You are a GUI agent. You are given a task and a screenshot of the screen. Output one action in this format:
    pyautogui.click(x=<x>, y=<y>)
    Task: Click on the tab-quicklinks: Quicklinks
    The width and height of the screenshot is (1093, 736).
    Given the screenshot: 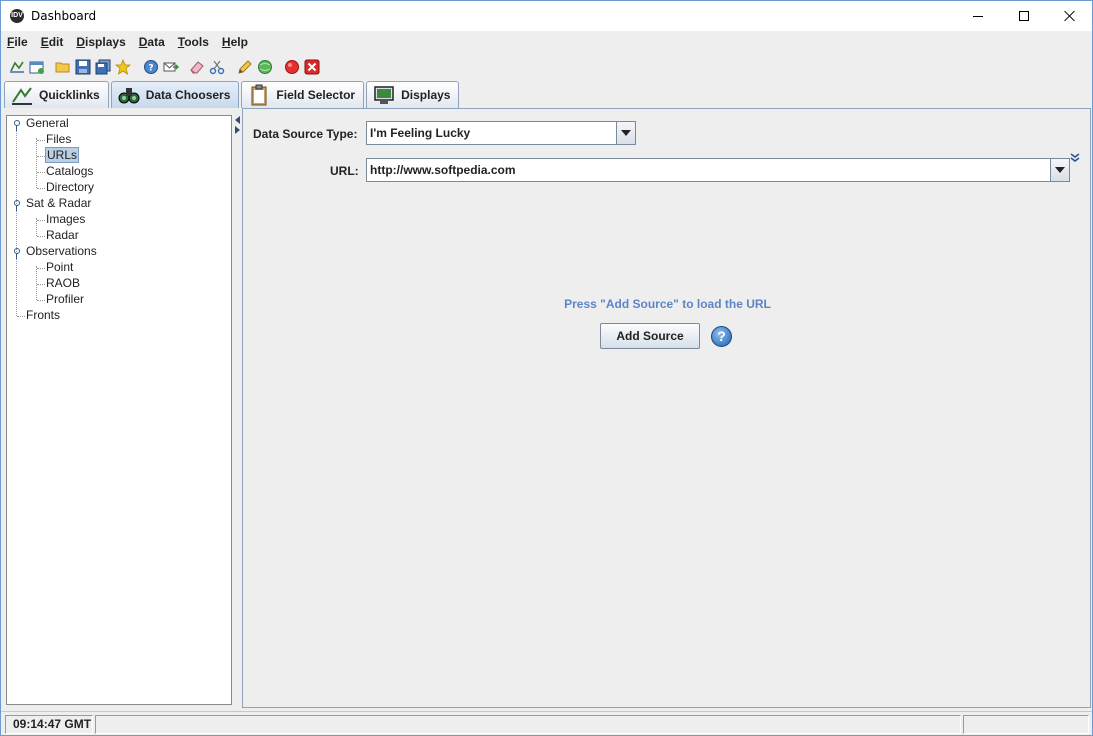 What is the action you would take?
    pyautogui.click(x=56, y=94)
    